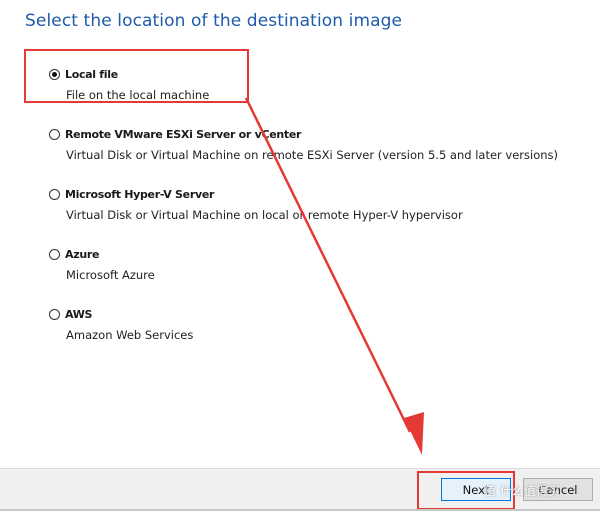  I want to click on option-label: Microsoft Hyper-V Server, so click(140, 194).